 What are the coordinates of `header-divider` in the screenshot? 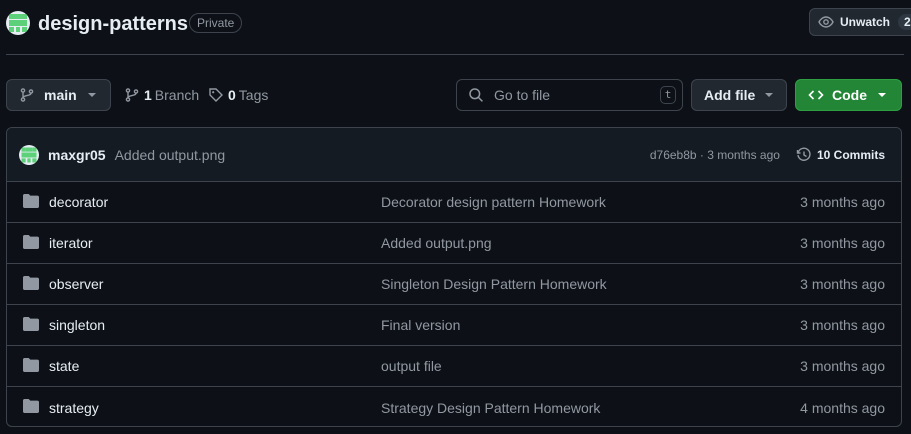 It's located at (455, 54).